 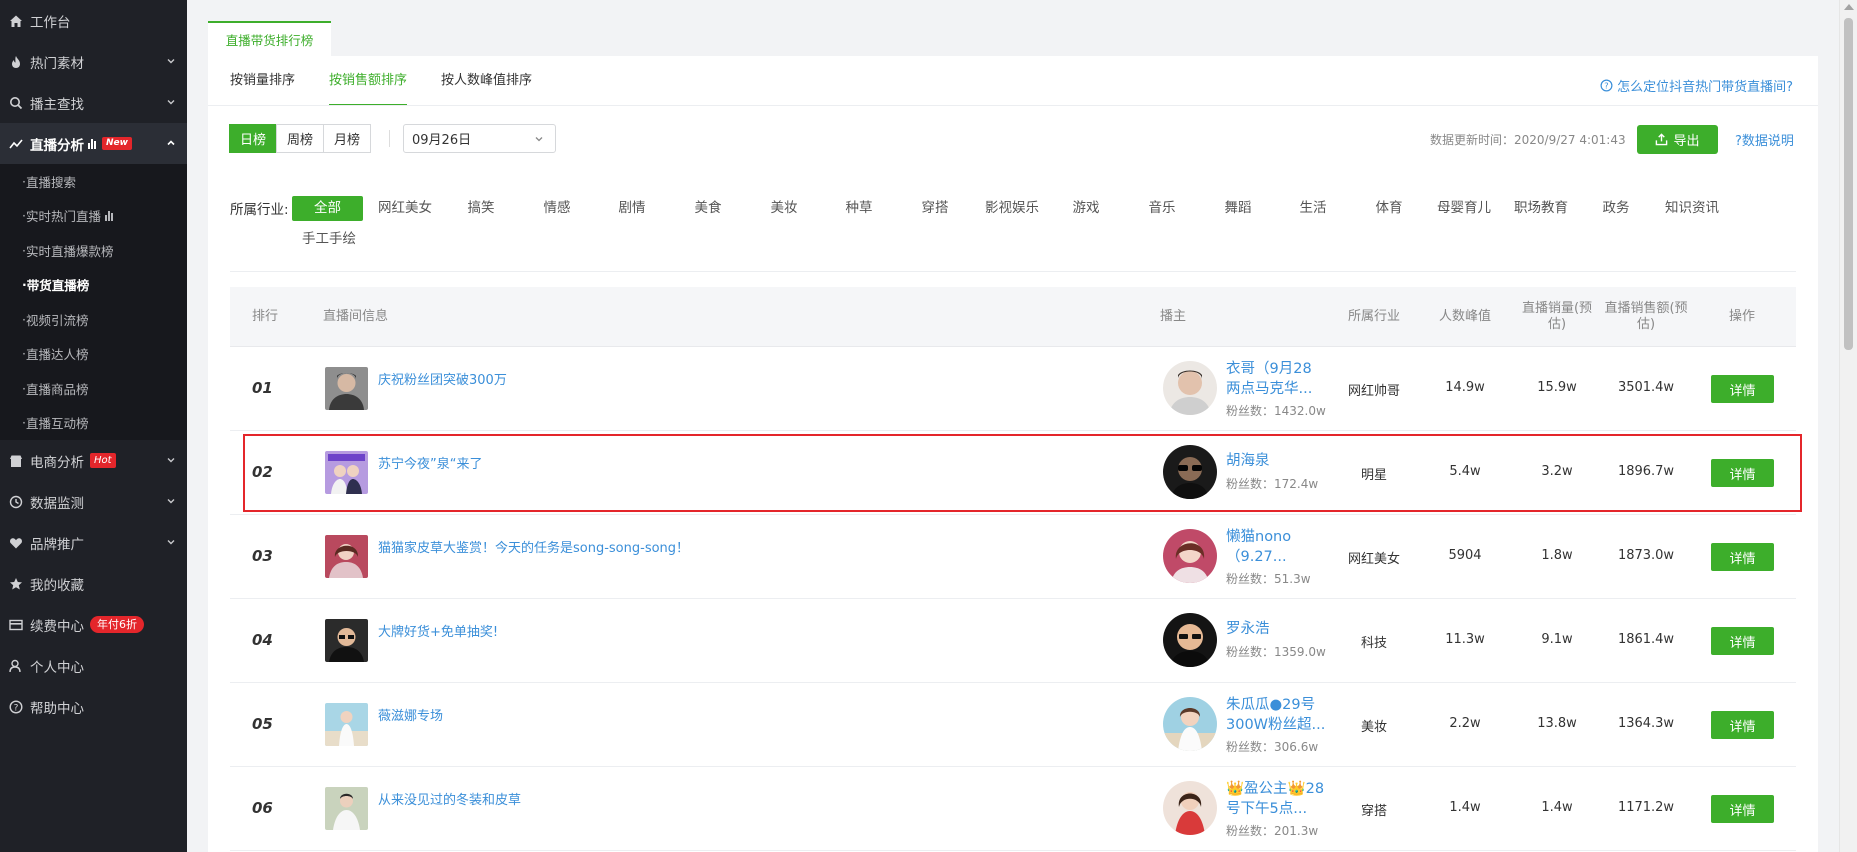 What do you see at coordinates (1541, 208) in the screenshot?
I see `industry-tag: 职场教育` at bounding box center [1541, 208].